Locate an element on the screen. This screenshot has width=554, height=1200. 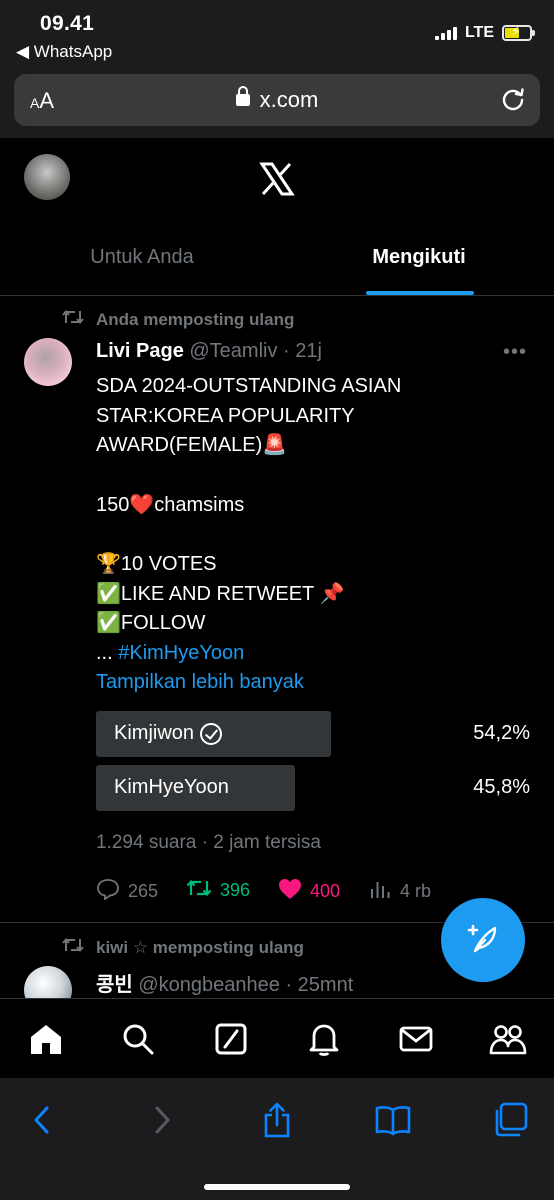
tweet-line: STAR:KOREA POPULARITY is located at coordinates (225, 415).